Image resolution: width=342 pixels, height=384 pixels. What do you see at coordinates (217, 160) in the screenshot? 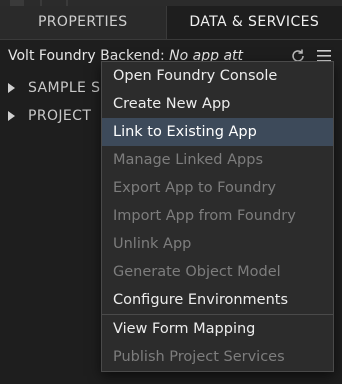
I see `menu-item-manage-linked-apps: Manage Linked Apps` at bounding box center [217, 160].